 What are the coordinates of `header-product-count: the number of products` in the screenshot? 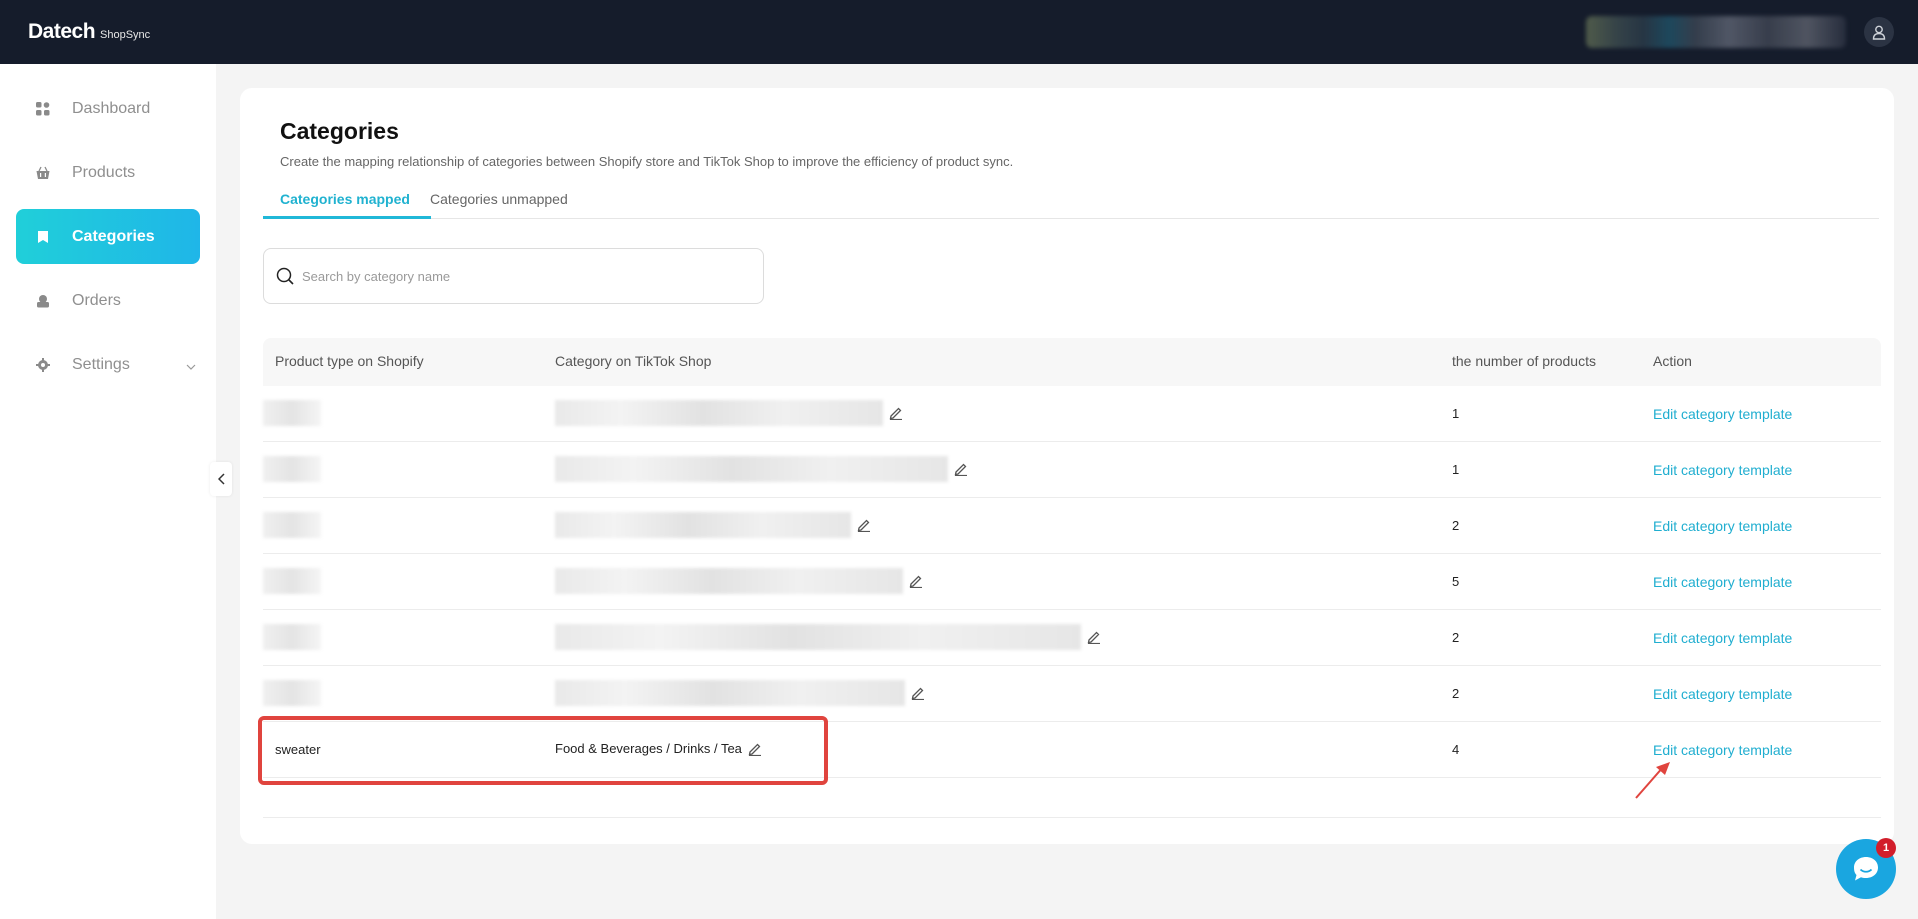 It's located at (1524, 361).